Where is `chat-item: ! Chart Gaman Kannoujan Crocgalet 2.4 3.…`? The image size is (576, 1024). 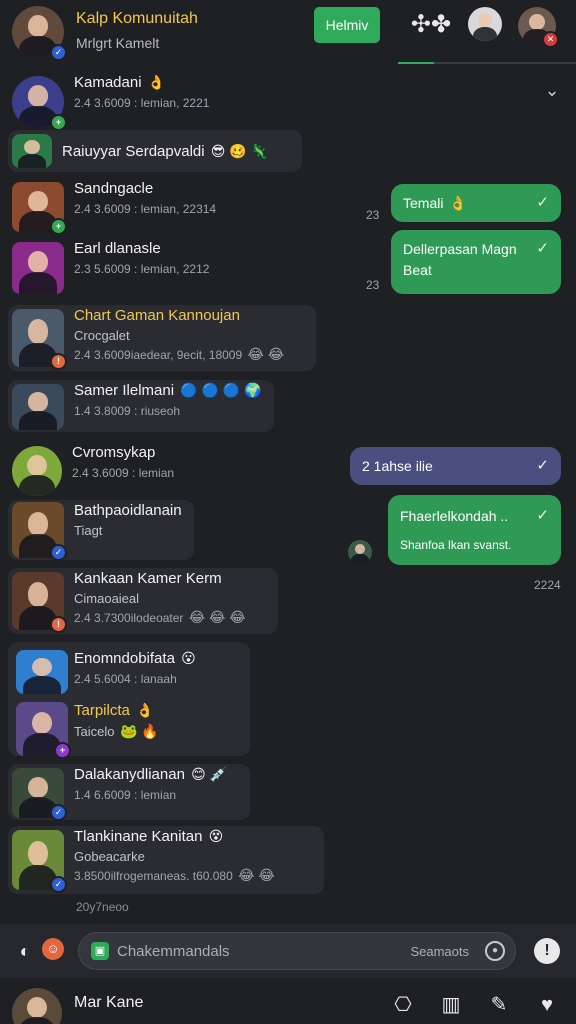
chat-item: ! Chart Gaman Kannoujan Crocgalet 2.4 3.… is located at coordinates (162, 338).